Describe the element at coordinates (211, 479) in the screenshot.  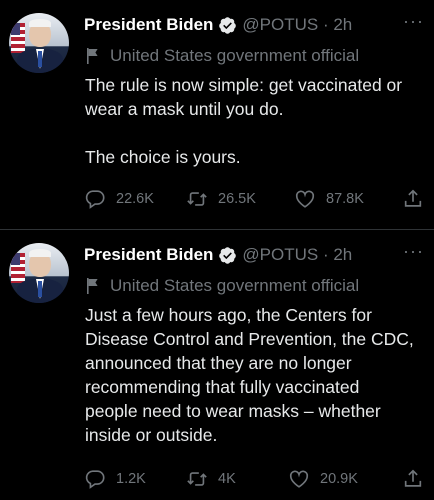
I see `retweet-button: 4K` at that location.